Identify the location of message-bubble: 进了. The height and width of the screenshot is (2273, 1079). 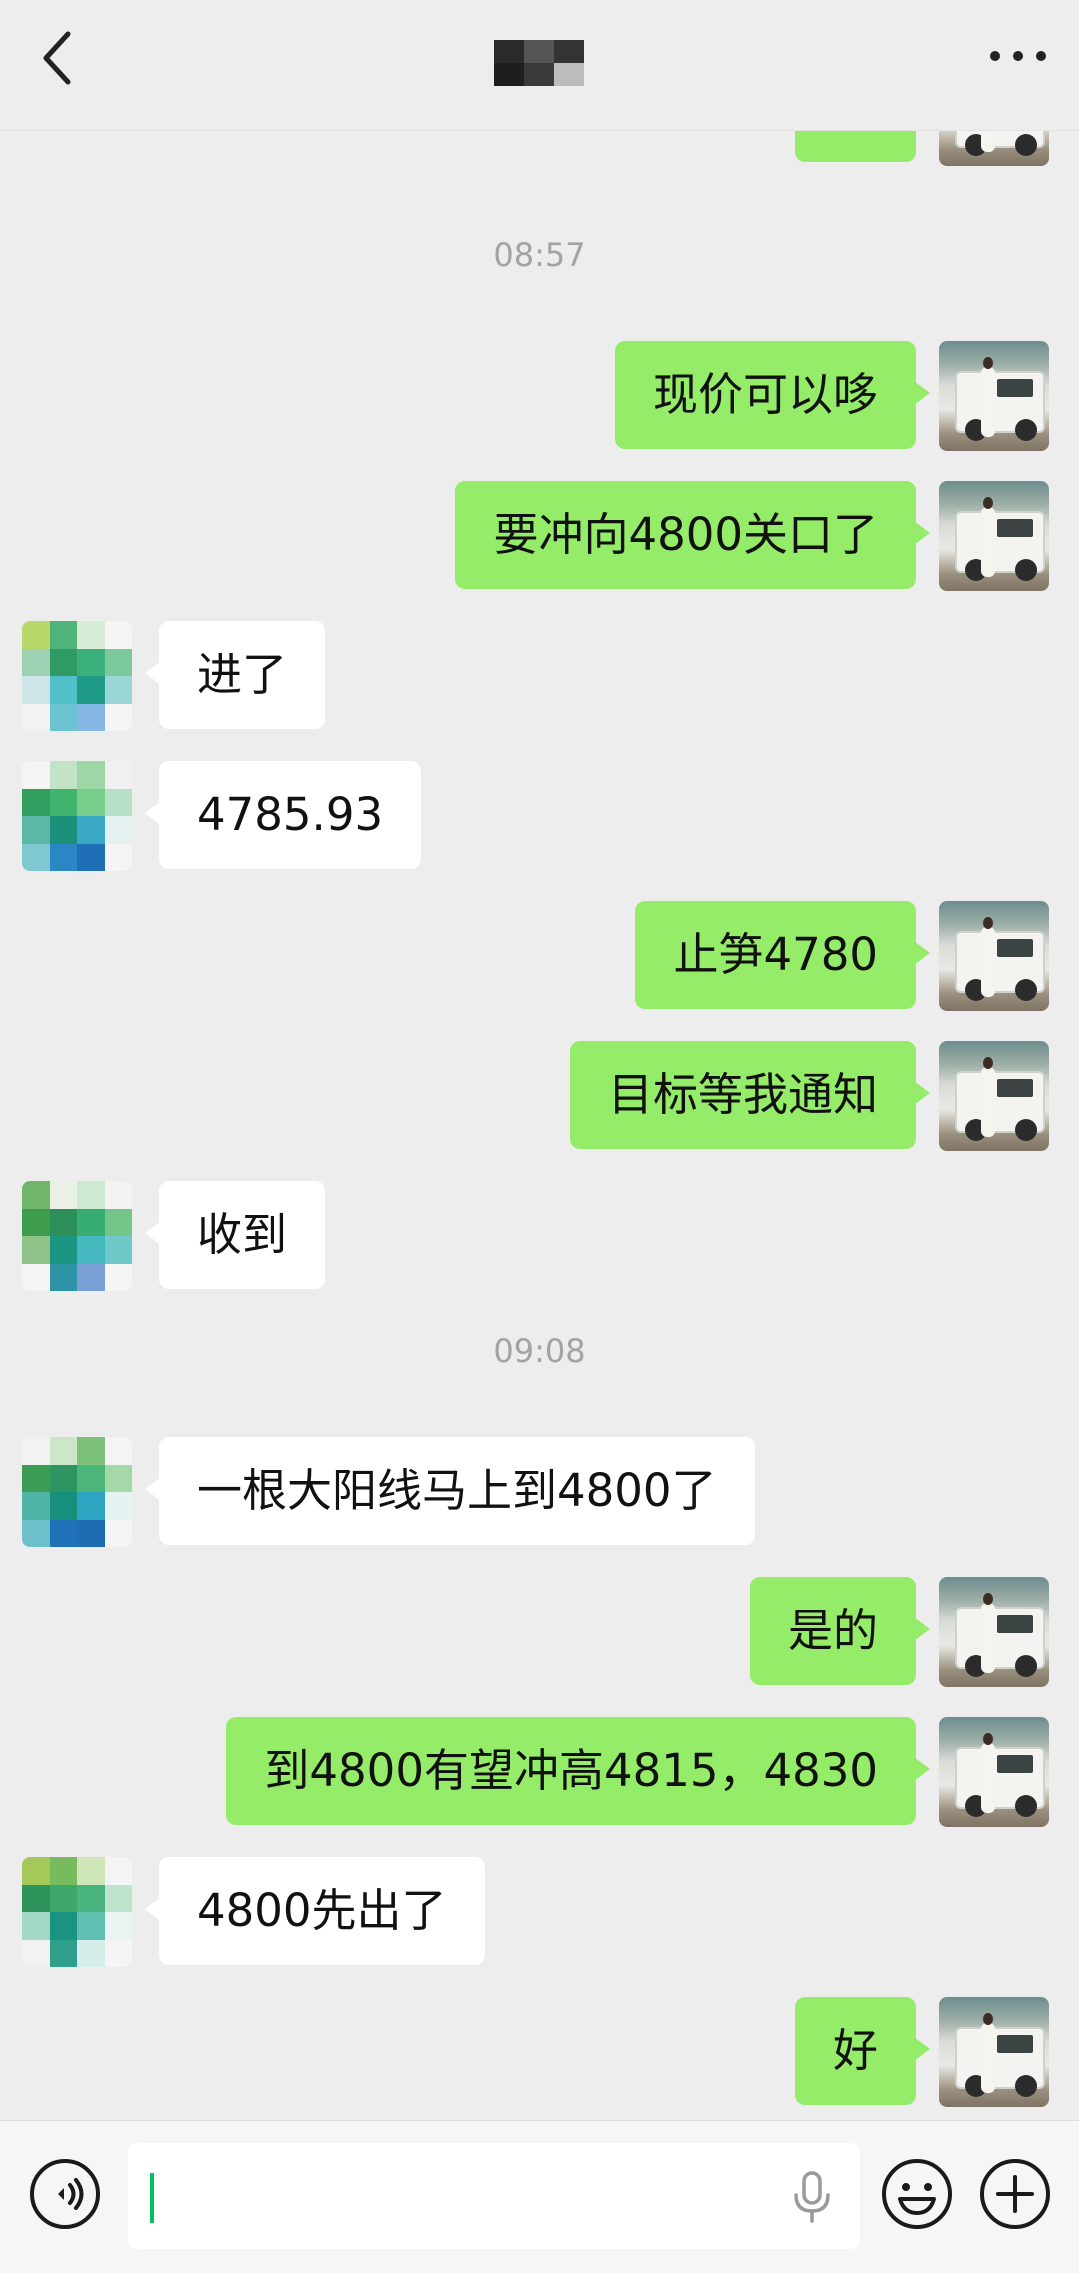
(235, 675).